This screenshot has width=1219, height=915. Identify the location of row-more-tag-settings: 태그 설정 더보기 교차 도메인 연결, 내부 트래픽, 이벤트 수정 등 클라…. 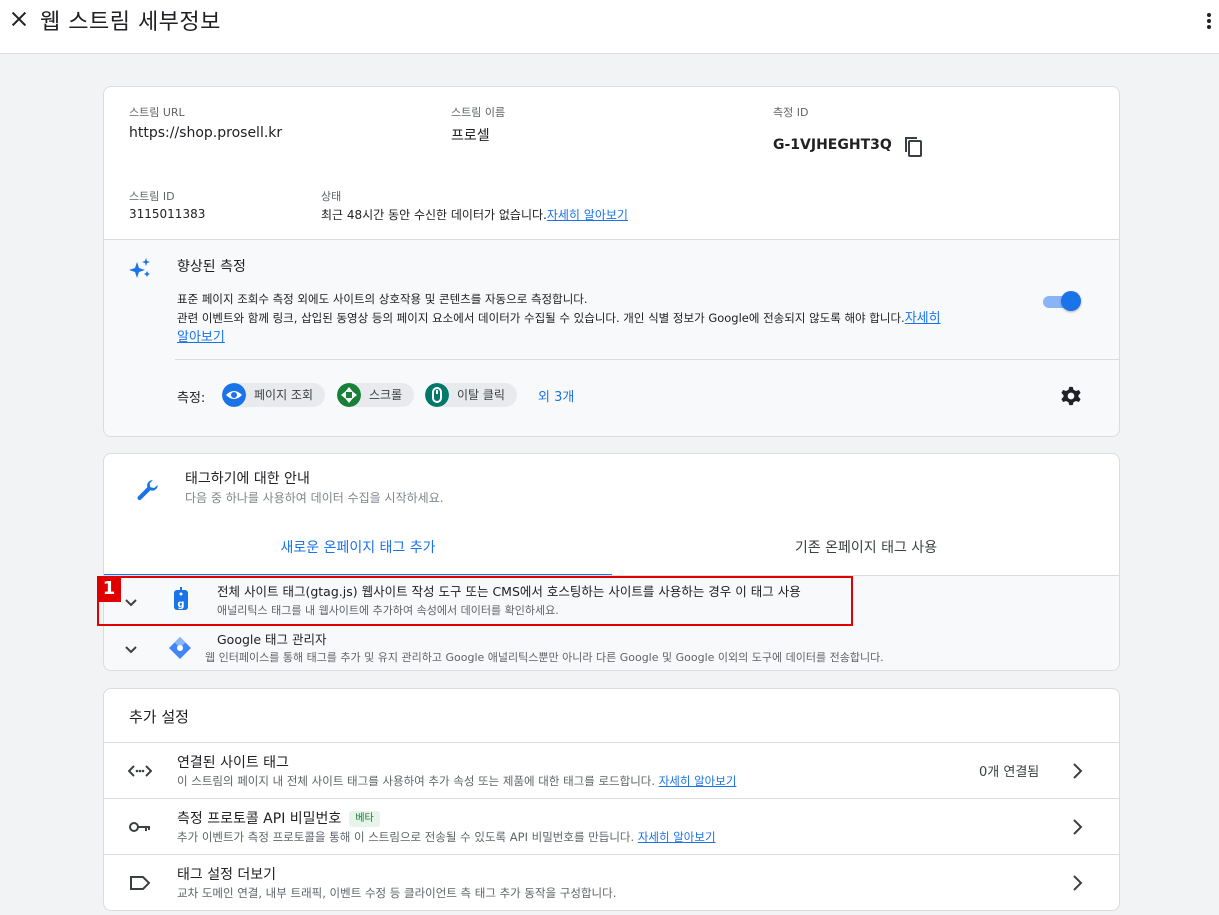
(611, 882).